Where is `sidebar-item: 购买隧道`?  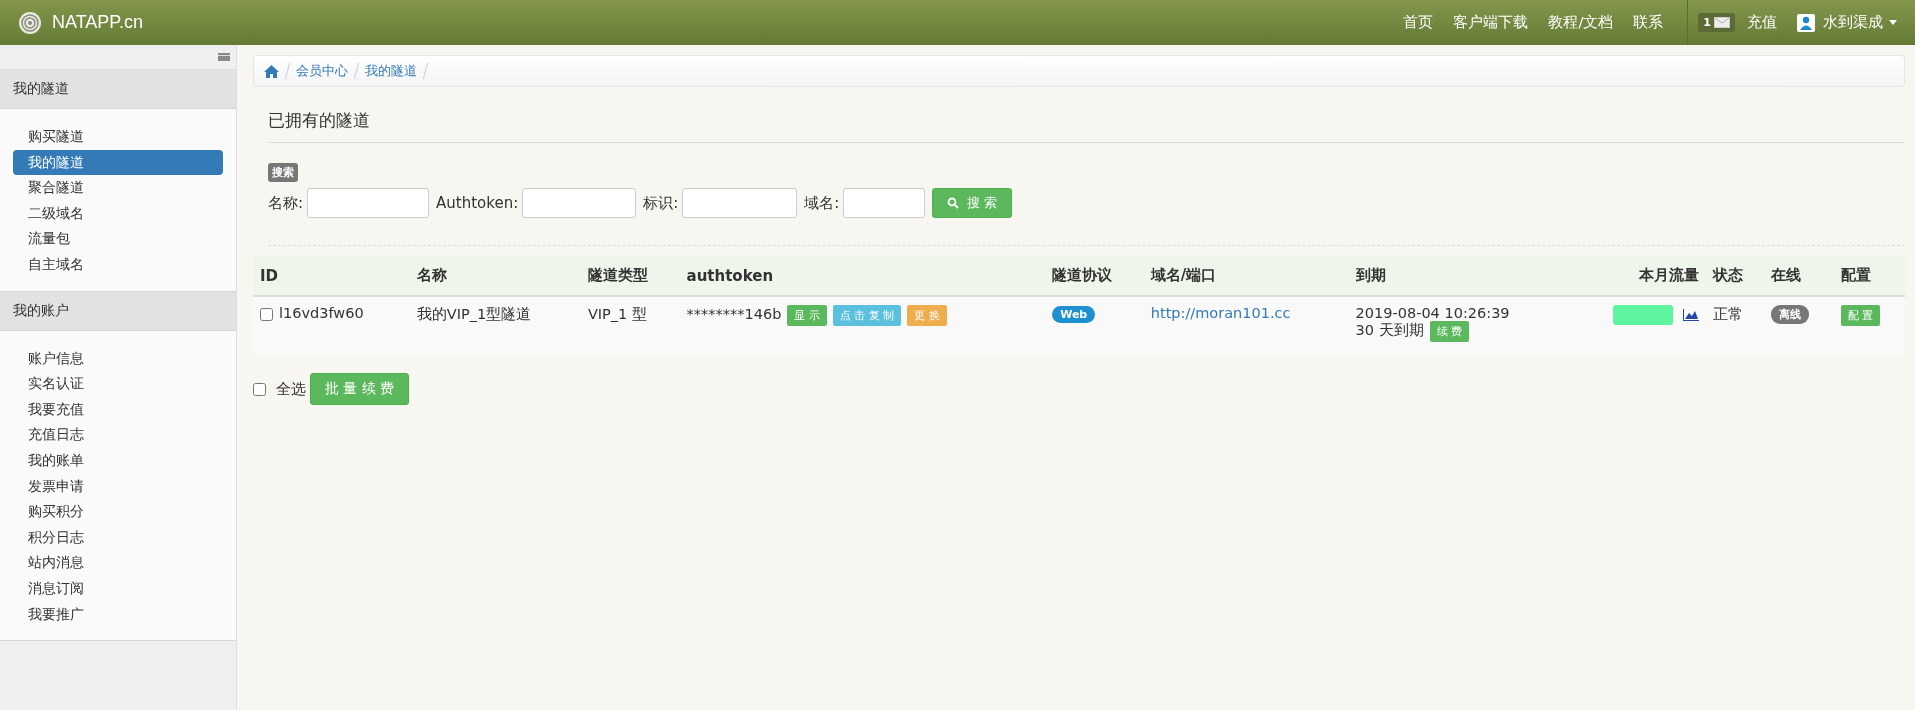 sidebar-item: 购买隧道 is located at coordinates (118, 137).